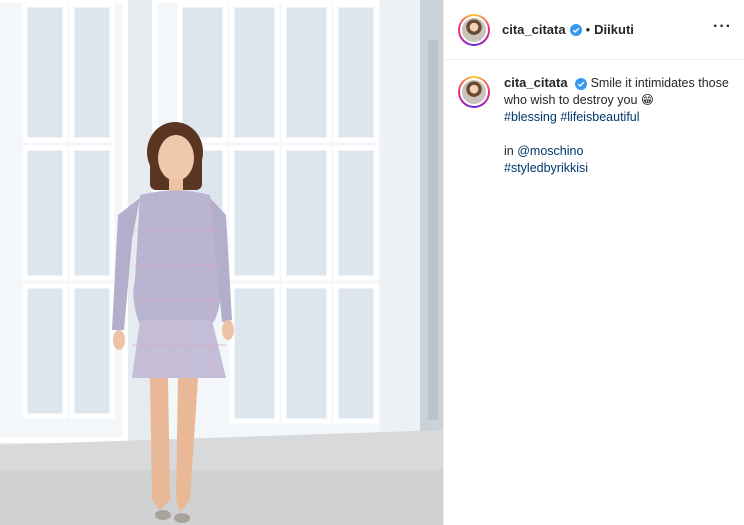 The height and width of the screenshot is (525, 744). I want to click on mention-moschino: @moschino, so click(550, 151).